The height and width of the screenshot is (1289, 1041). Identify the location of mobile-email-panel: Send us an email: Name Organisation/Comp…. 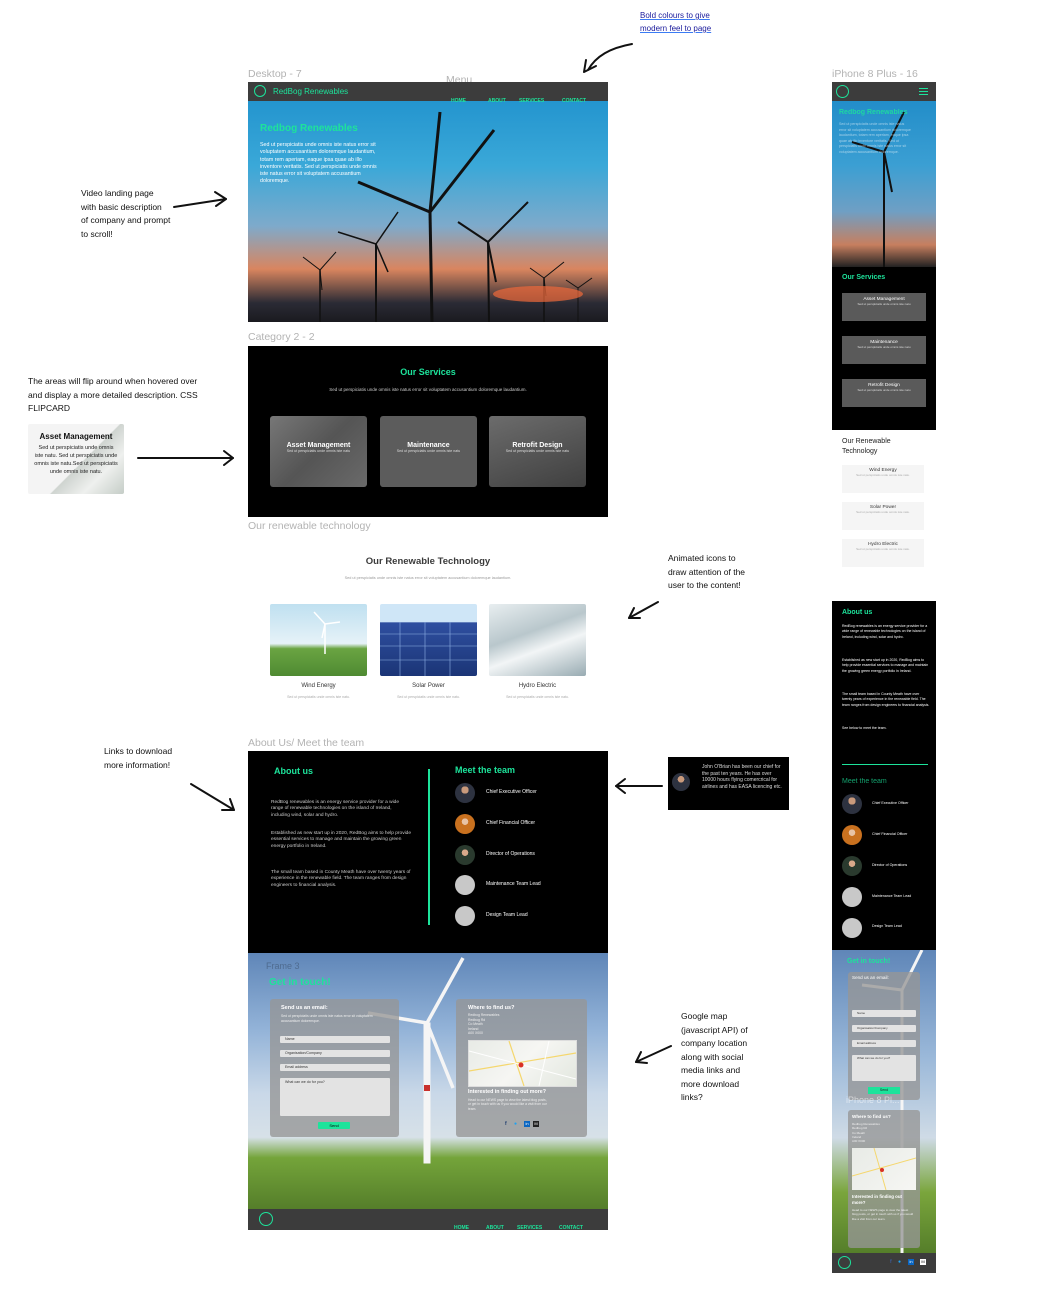
(884, 1036).